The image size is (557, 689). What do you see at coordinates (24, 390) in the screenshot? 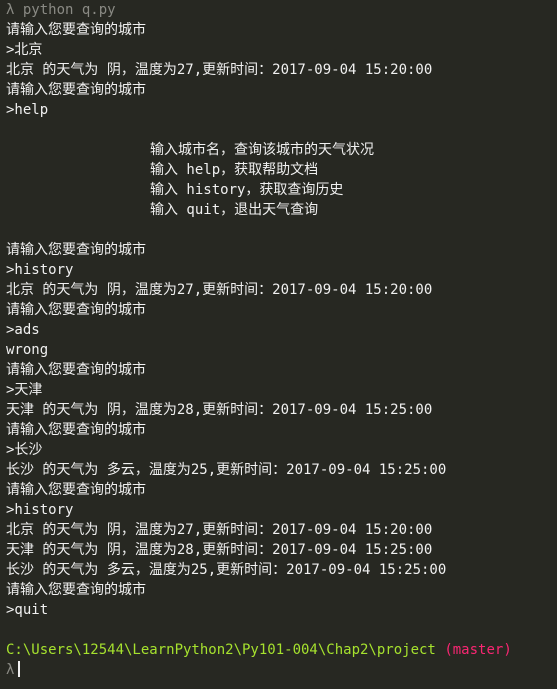
I see `input-echo-line: >天津` at bounding box center [24, 390].